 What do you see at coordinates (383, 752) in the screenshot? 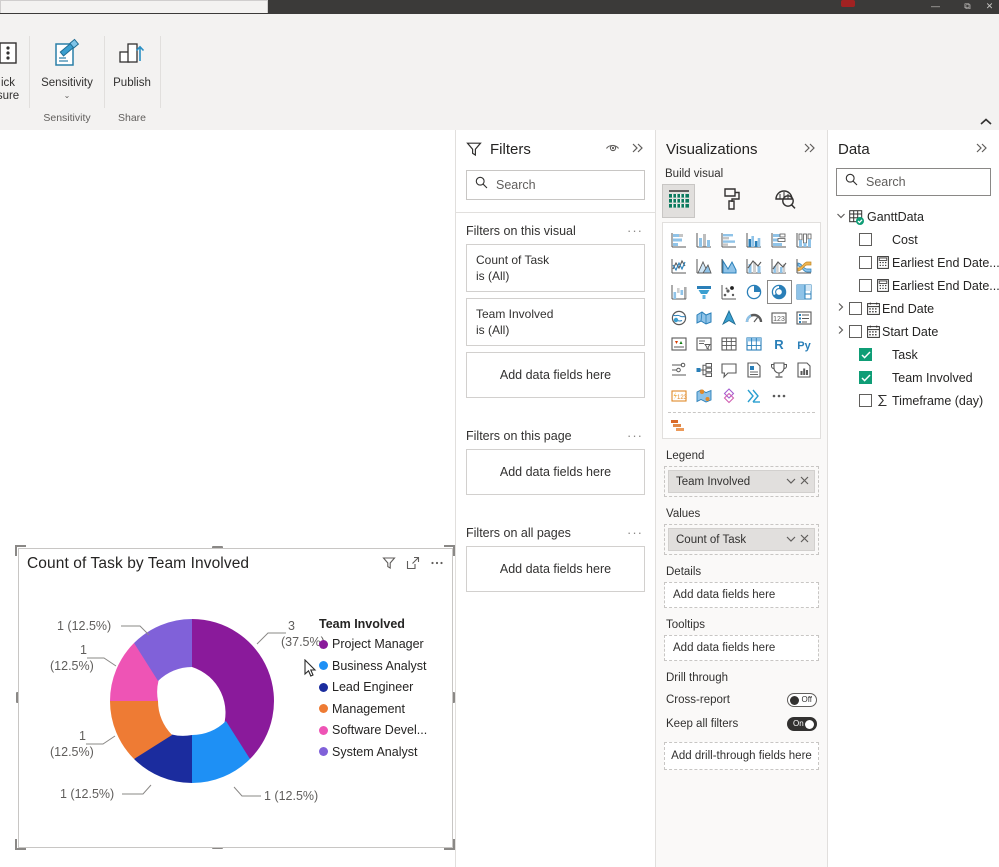
I see `legend-item: System Analyst` at bounding box center [383, 752].